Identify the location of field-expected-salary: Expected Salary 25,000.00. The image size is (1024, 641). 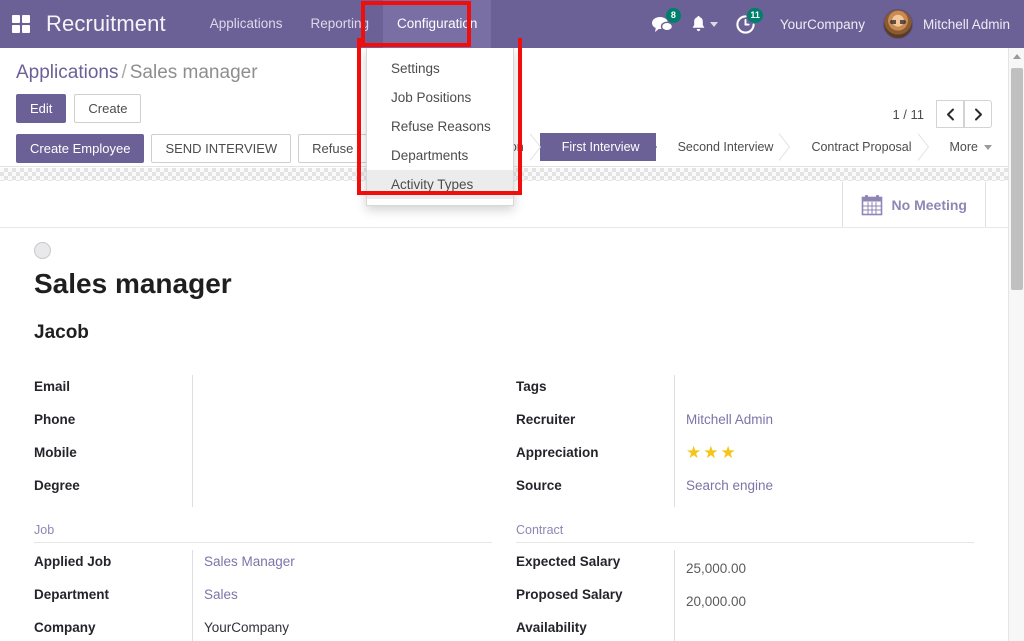
(745, 566).